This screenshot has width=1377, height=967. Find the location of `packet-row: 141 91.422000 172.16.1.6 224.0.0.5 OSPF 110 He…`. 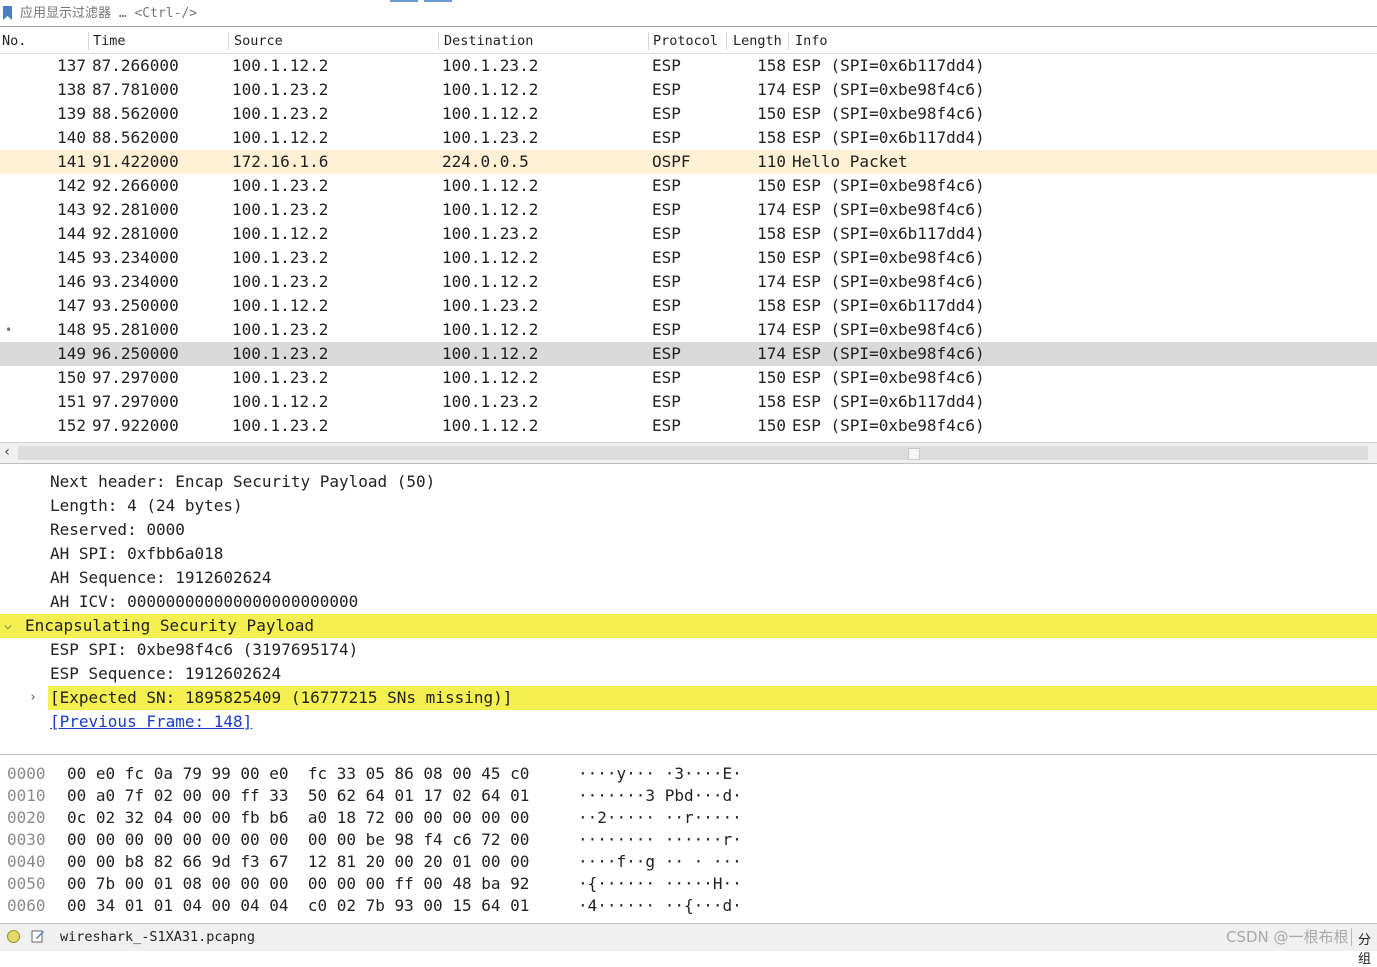

packet-row: 141 91.422000 172.16.1.6 224.0.0.5 OSPF 110 He… is located at coordinates (688, 162).